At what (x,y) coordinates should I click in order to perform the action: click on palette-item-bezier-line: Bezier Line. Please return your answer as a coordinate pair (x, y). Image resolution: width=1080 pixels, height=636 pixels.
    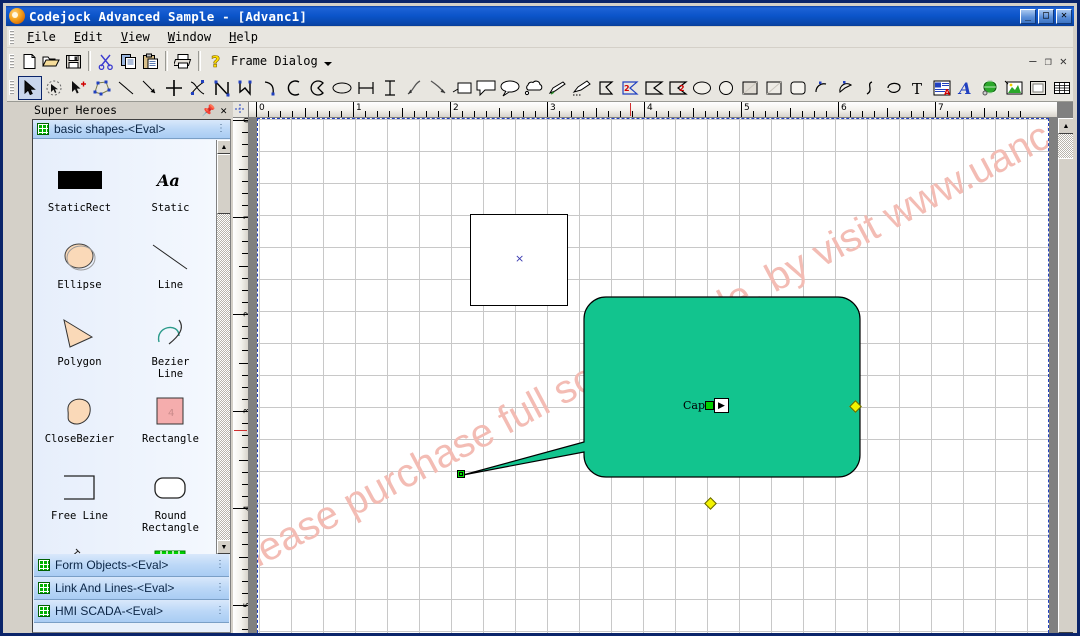
    Looking at the image, I should click on (170, 351).